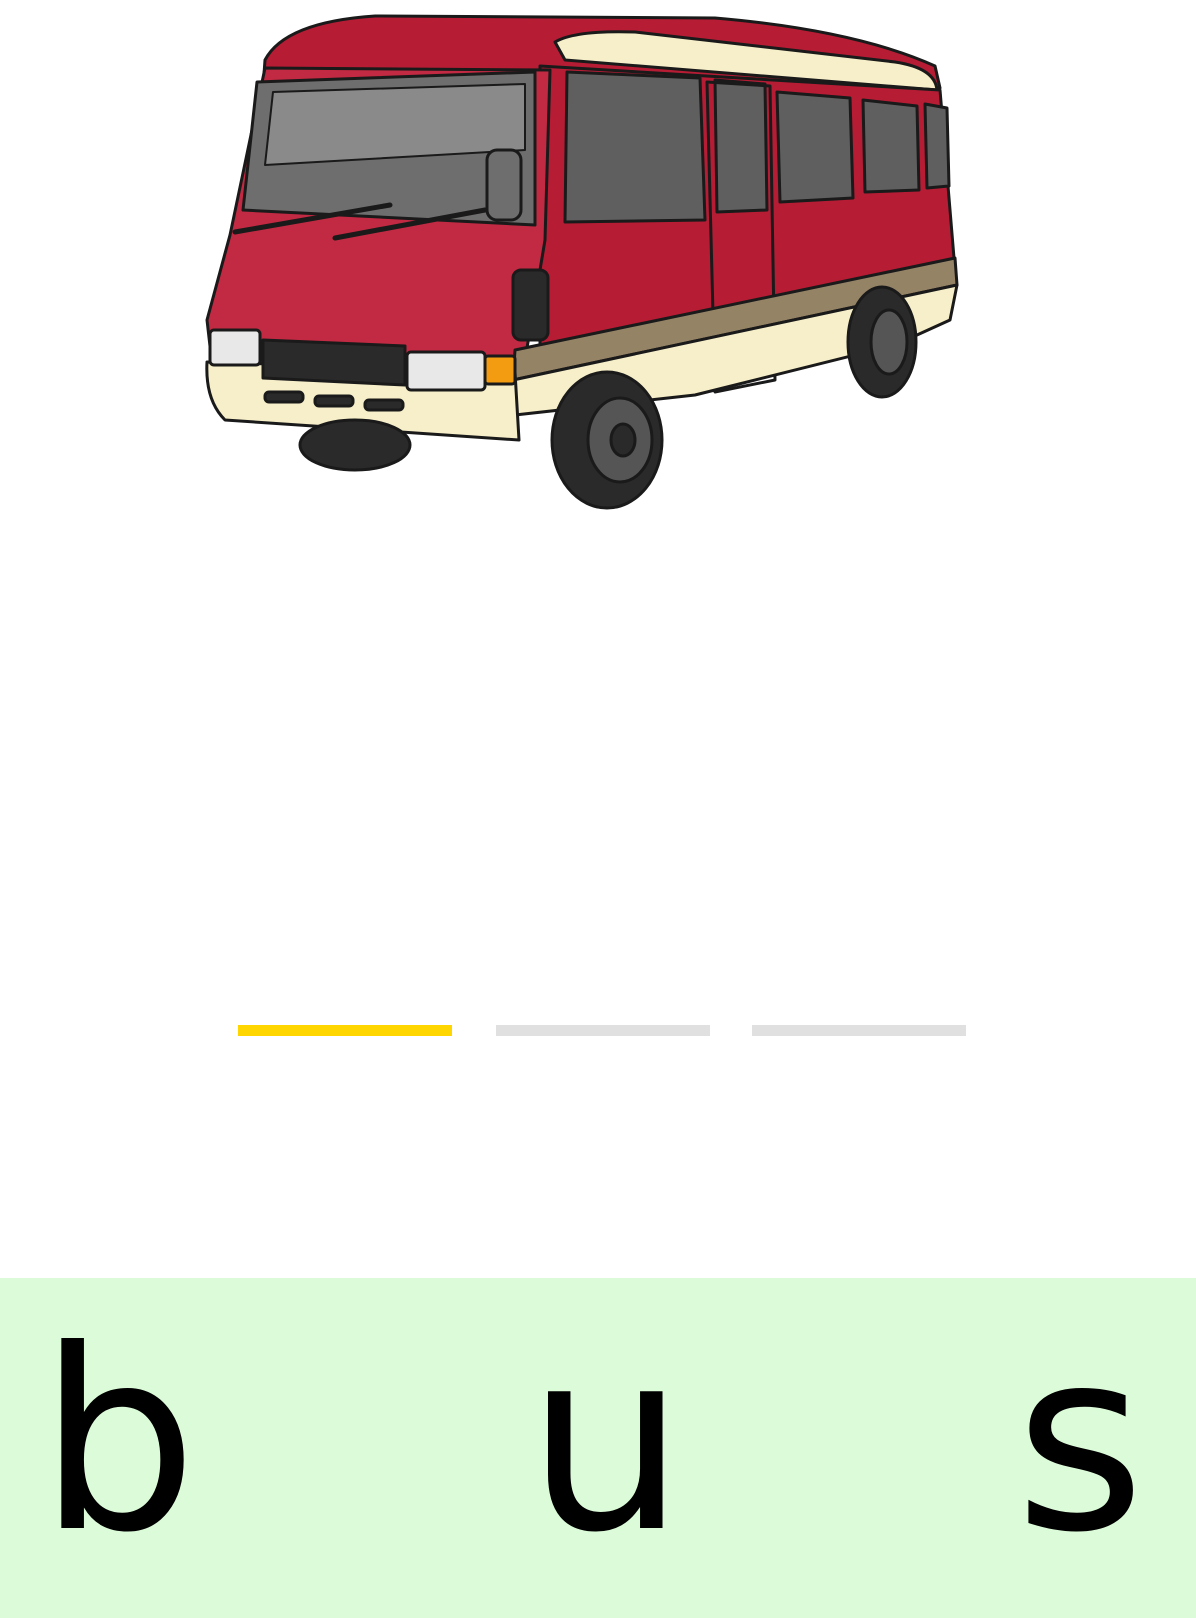 This screenshot has width=1196, height=1618. Describe the element at coordinates (606, 1441) in the screenshot. I see `letter-tile-label: u` at that location.